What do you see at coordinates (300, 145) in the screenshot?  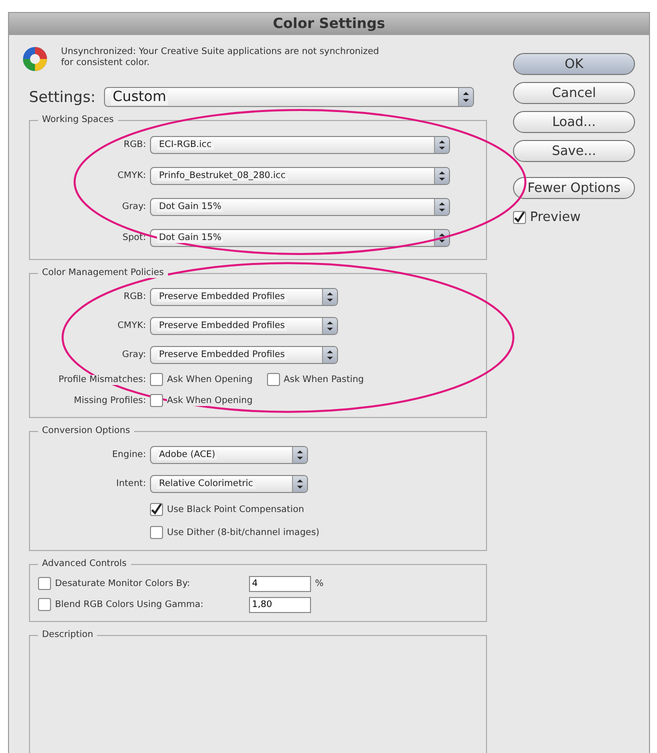 I see `dropdown: ECI-RGB.icc` at bounding box center [300, 145].